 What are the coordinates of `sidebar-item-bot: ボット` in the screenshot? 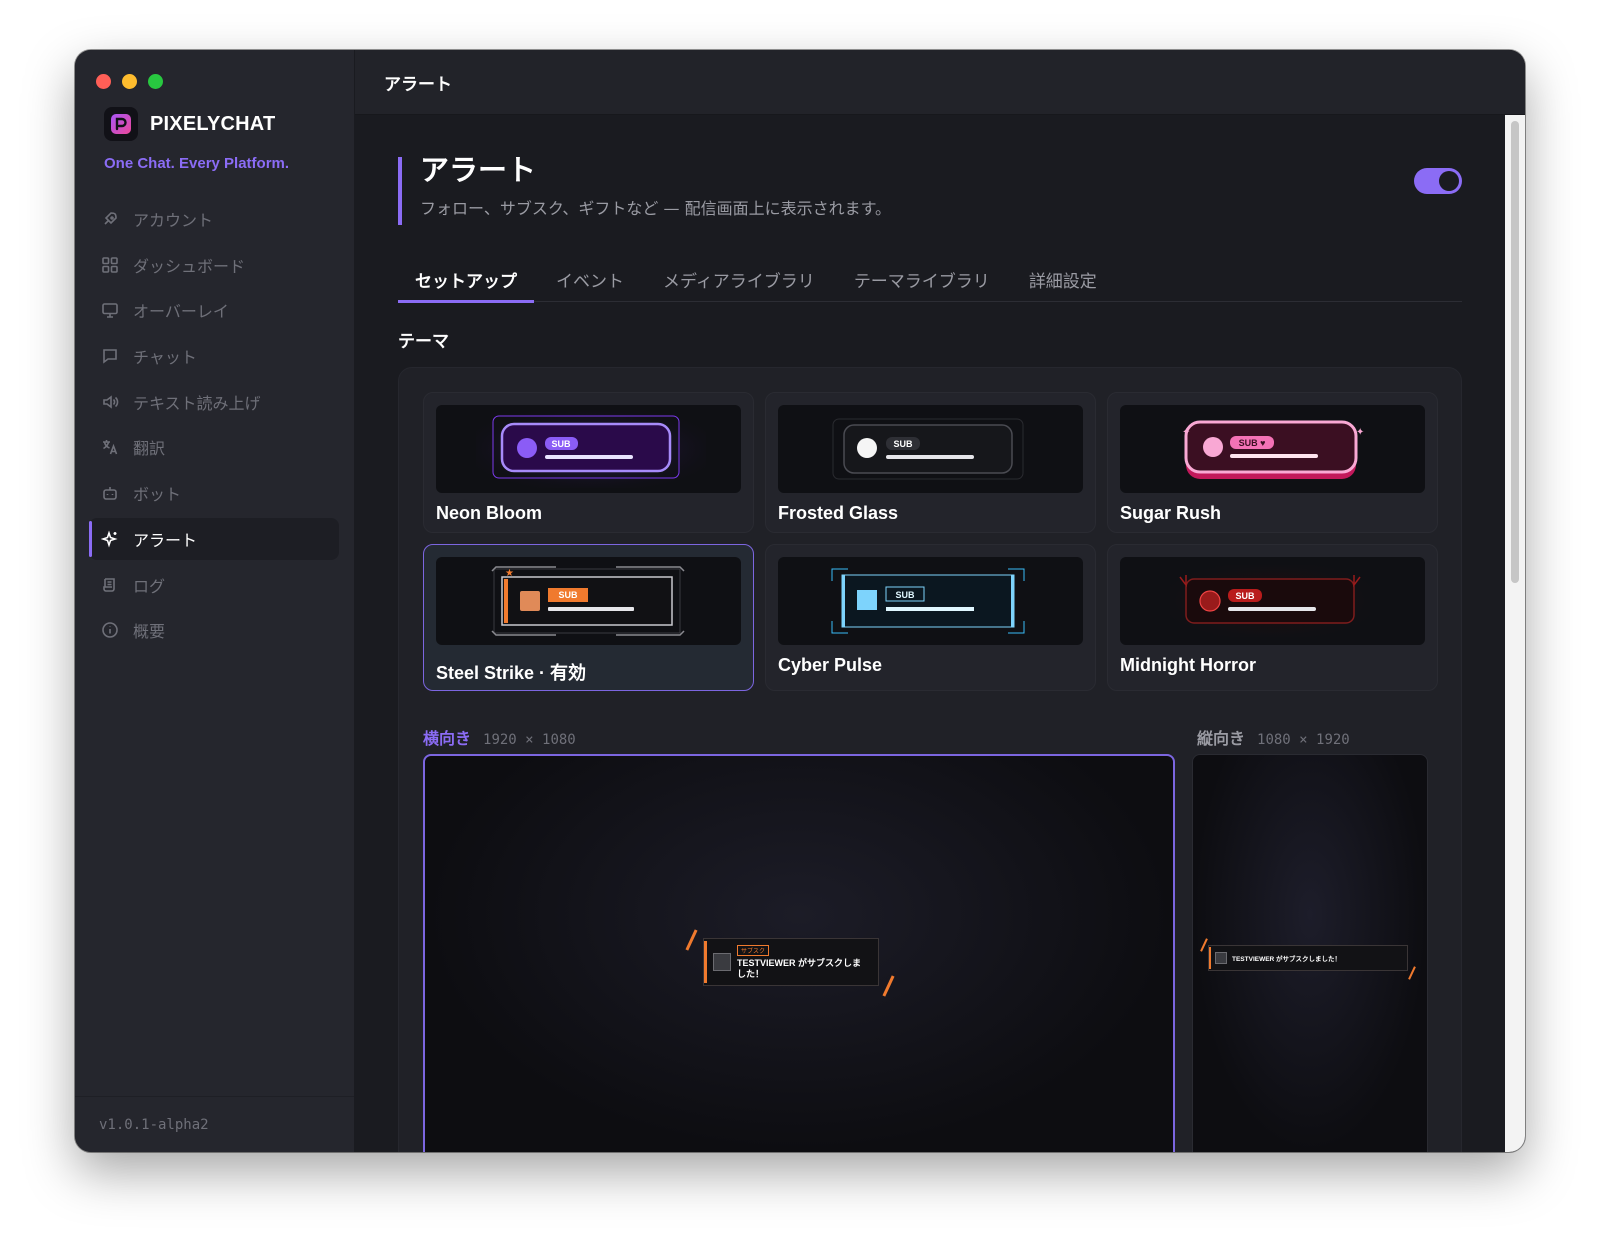 It's located at (214, 493).